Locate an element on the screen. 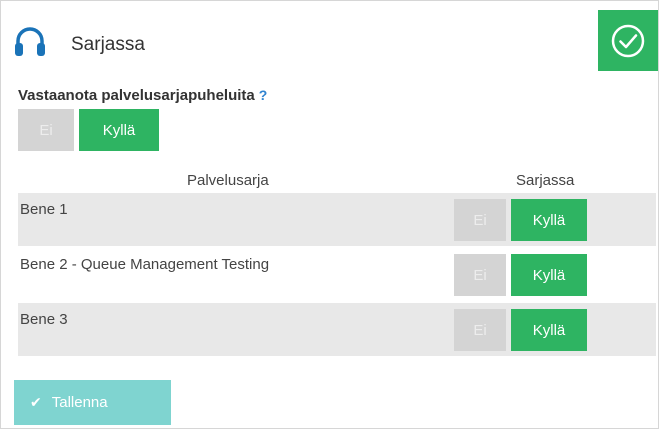 This screenshot has height=429, width=659. queue-name: Bene 3 is located at coordinates (44, 319).